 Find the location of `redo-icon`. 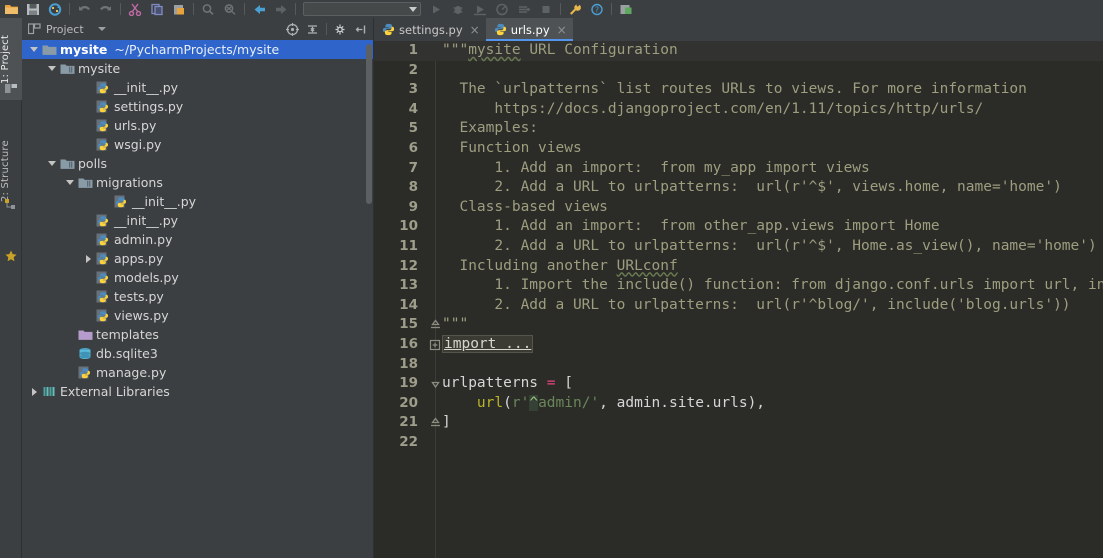

redo-icon is located at coordinates (106, 9).